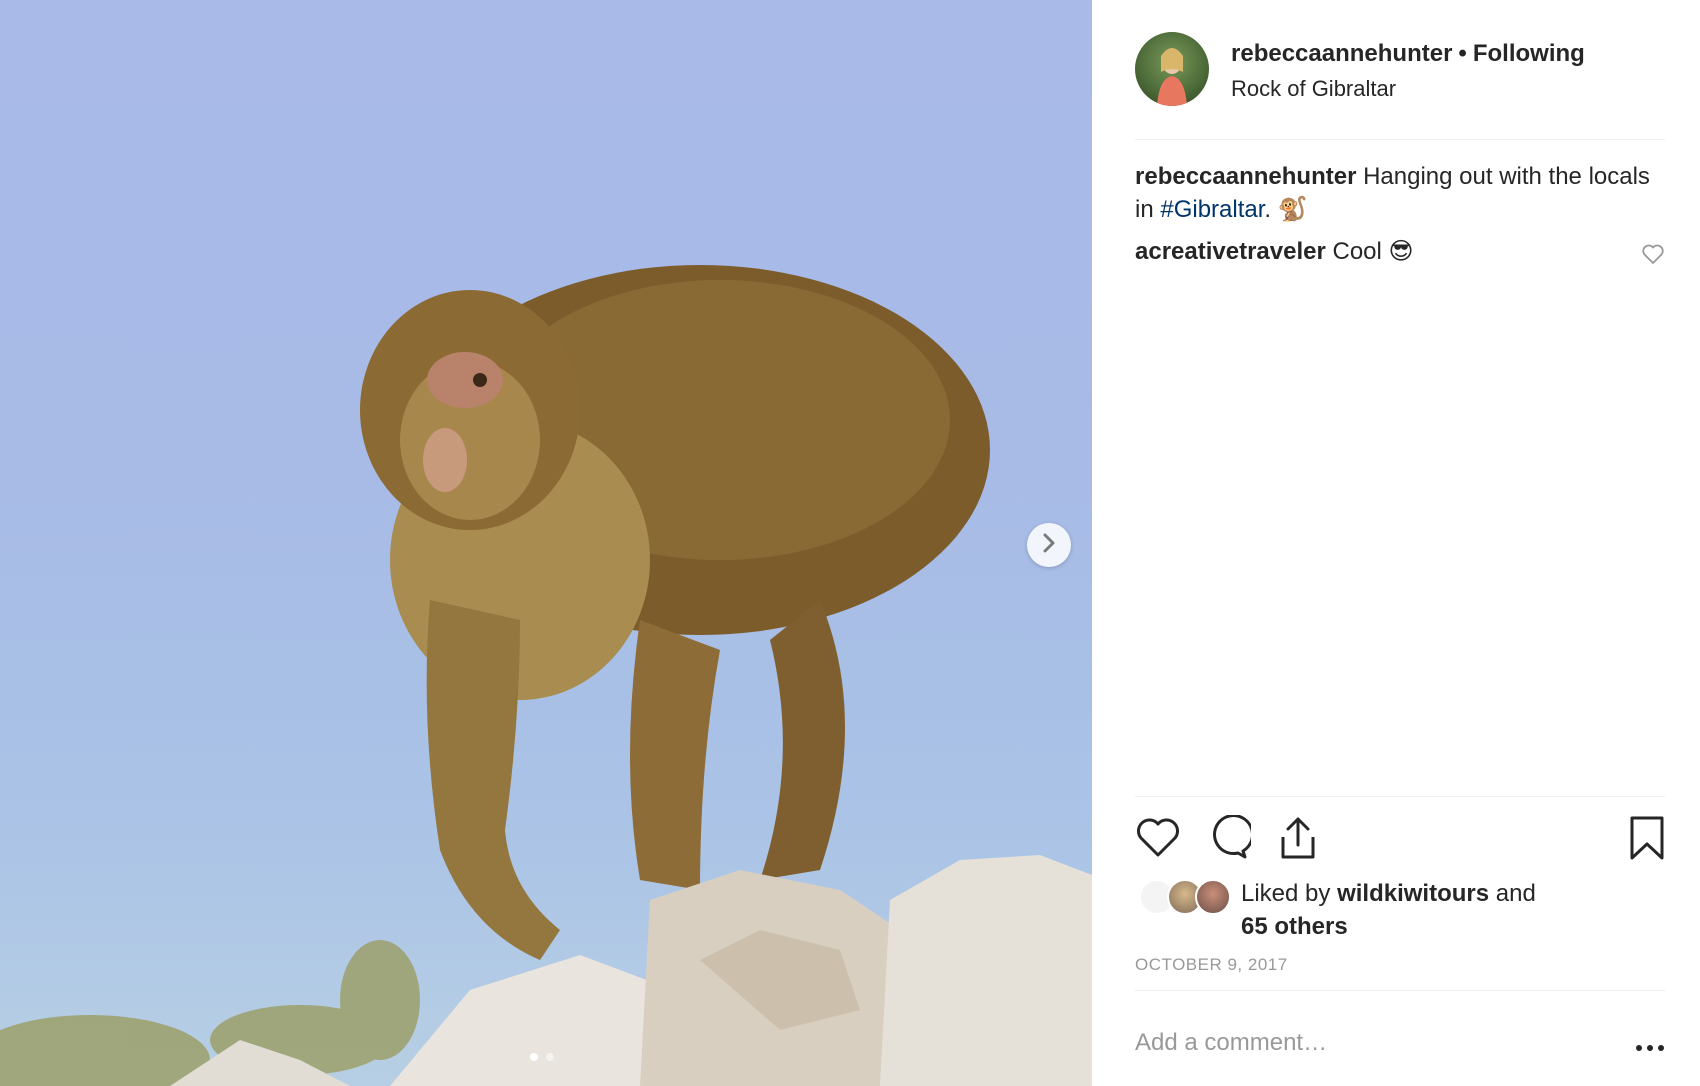 The height and width of the screenshot is (1086, 1700). What do you see at coordinates (1172, 69) in the screenshot?
I see `avatar` at bounding box center [1172, 69].